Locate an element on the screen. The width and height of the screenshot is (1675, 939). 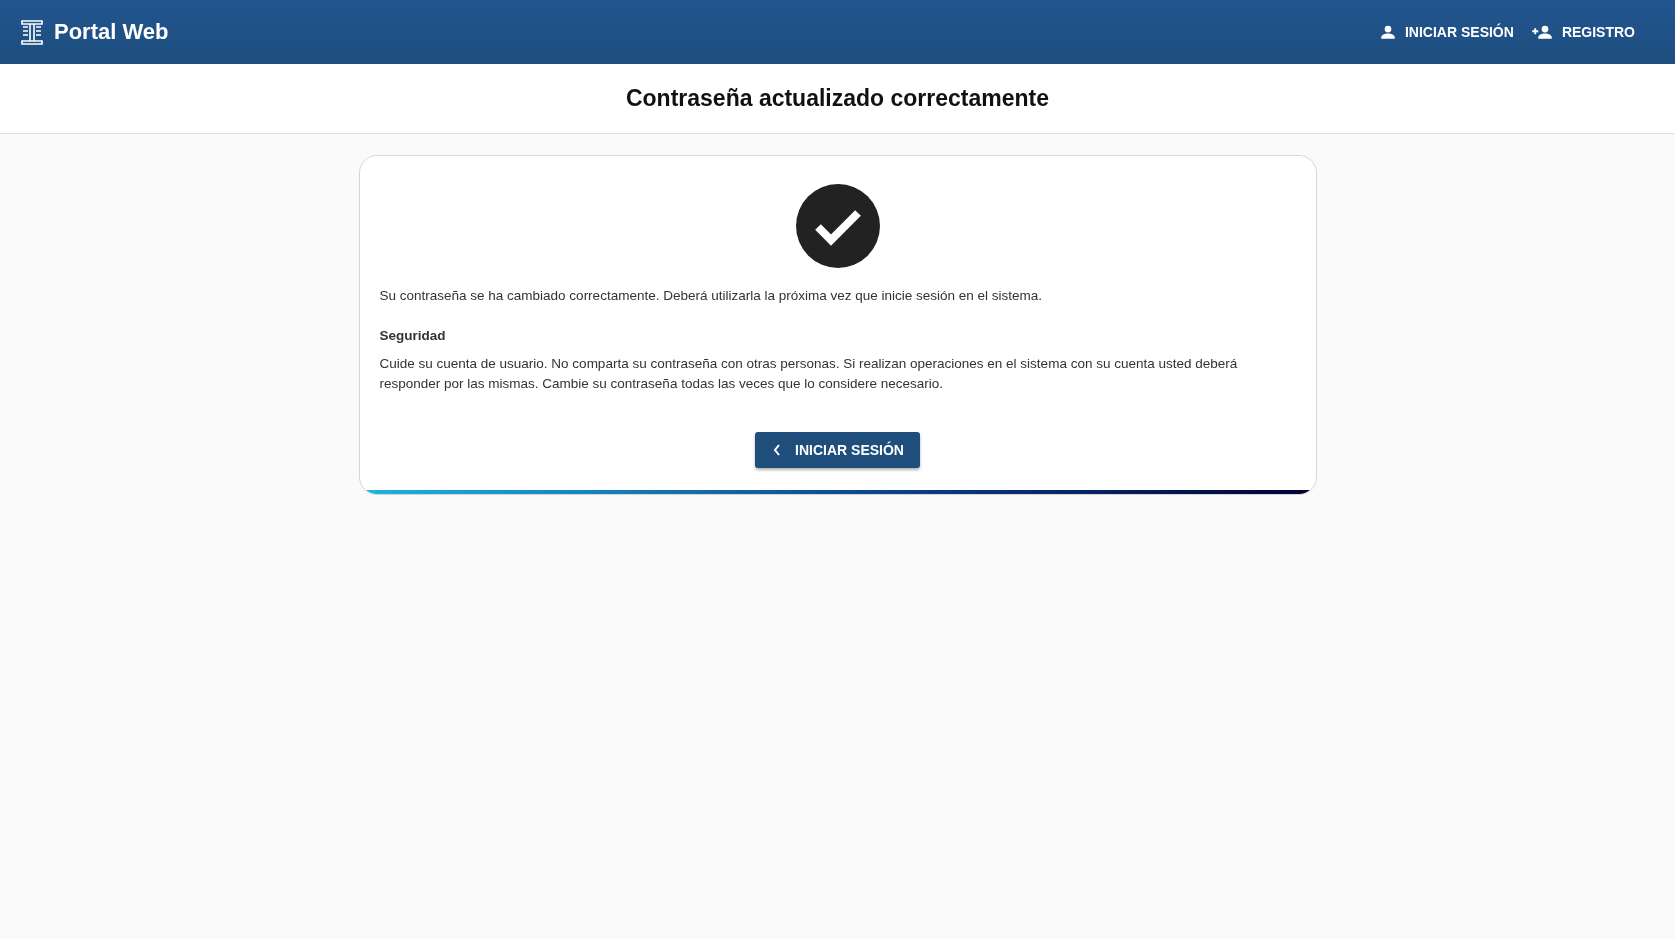
message-text: Su contraseña se ha cambiado correctamente. Deberá utilizarla la próxima vez que inicie sesión en el sistema. is located at coordinates (711, 296).